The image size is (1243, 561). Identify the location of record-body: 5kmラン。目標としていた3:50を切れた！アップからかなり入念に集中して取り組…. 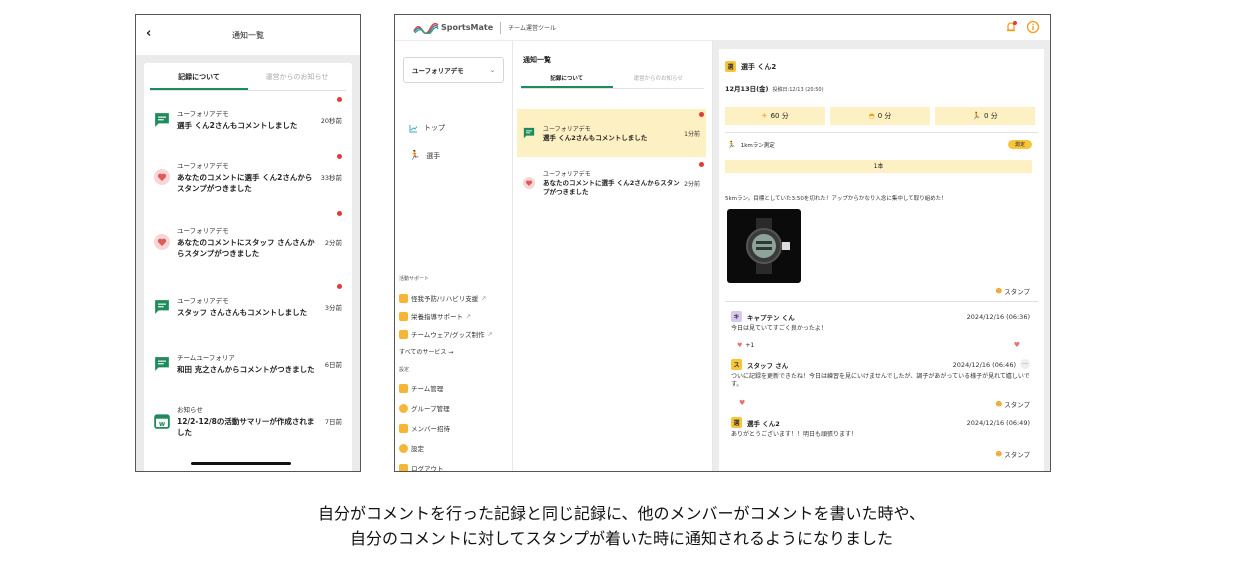
(836, 199).